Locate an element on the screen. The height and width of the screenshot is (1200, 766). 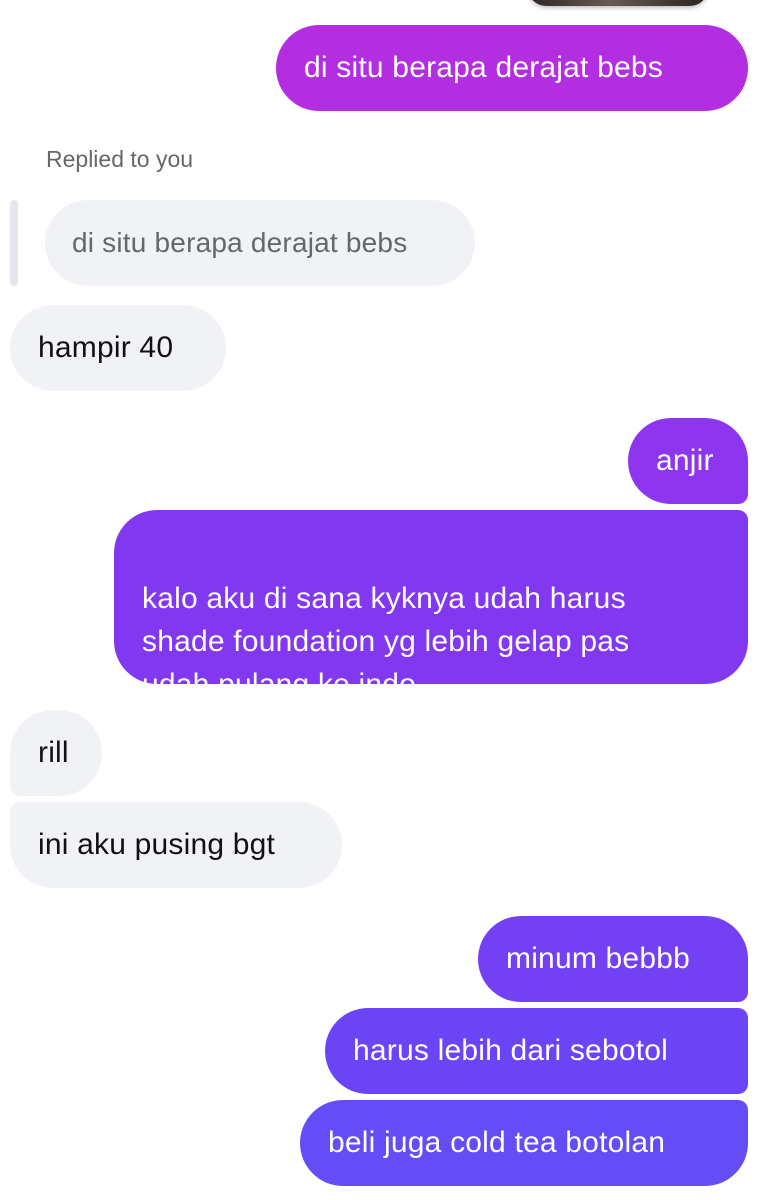
message-outgoing: harus lebih dari sebotol is located at coordinates (536, 1051).